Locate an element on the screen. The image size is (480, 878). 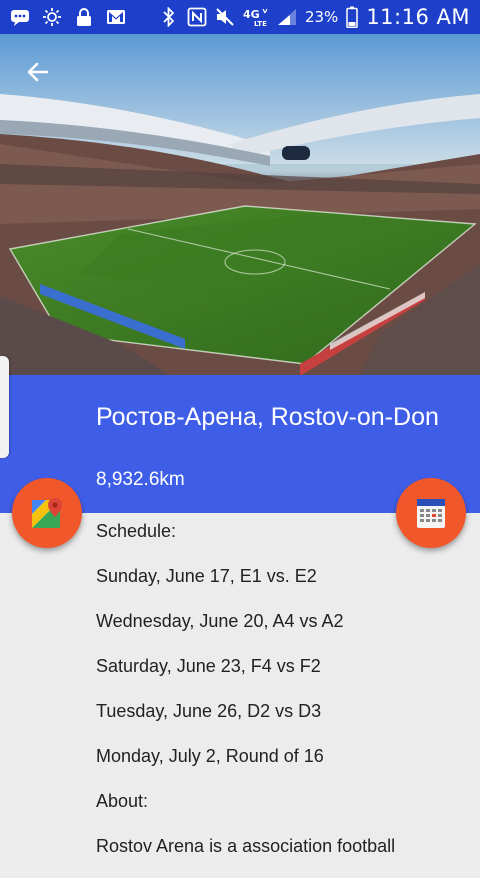
drawer-handle is located at coordinates (4, 407).